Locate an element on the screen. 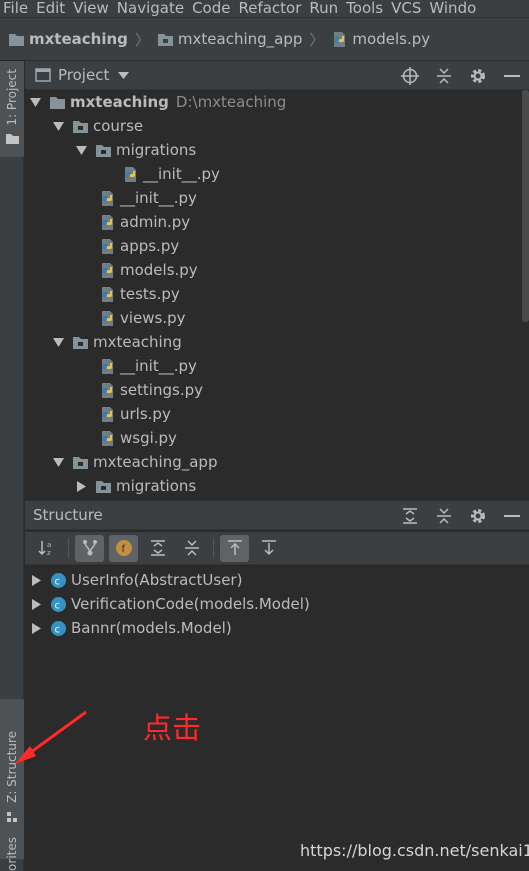 The width and height of the screenshot is (529, 871). annotation-text: 点击 is located at coordinates (172, 728).